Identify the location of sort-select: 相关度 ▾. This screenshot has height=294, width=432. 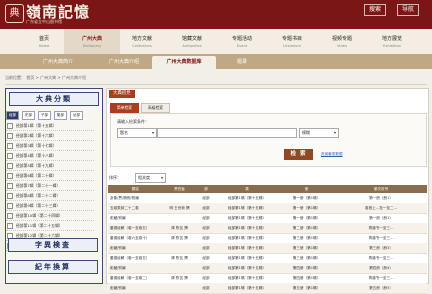
(150, 178).